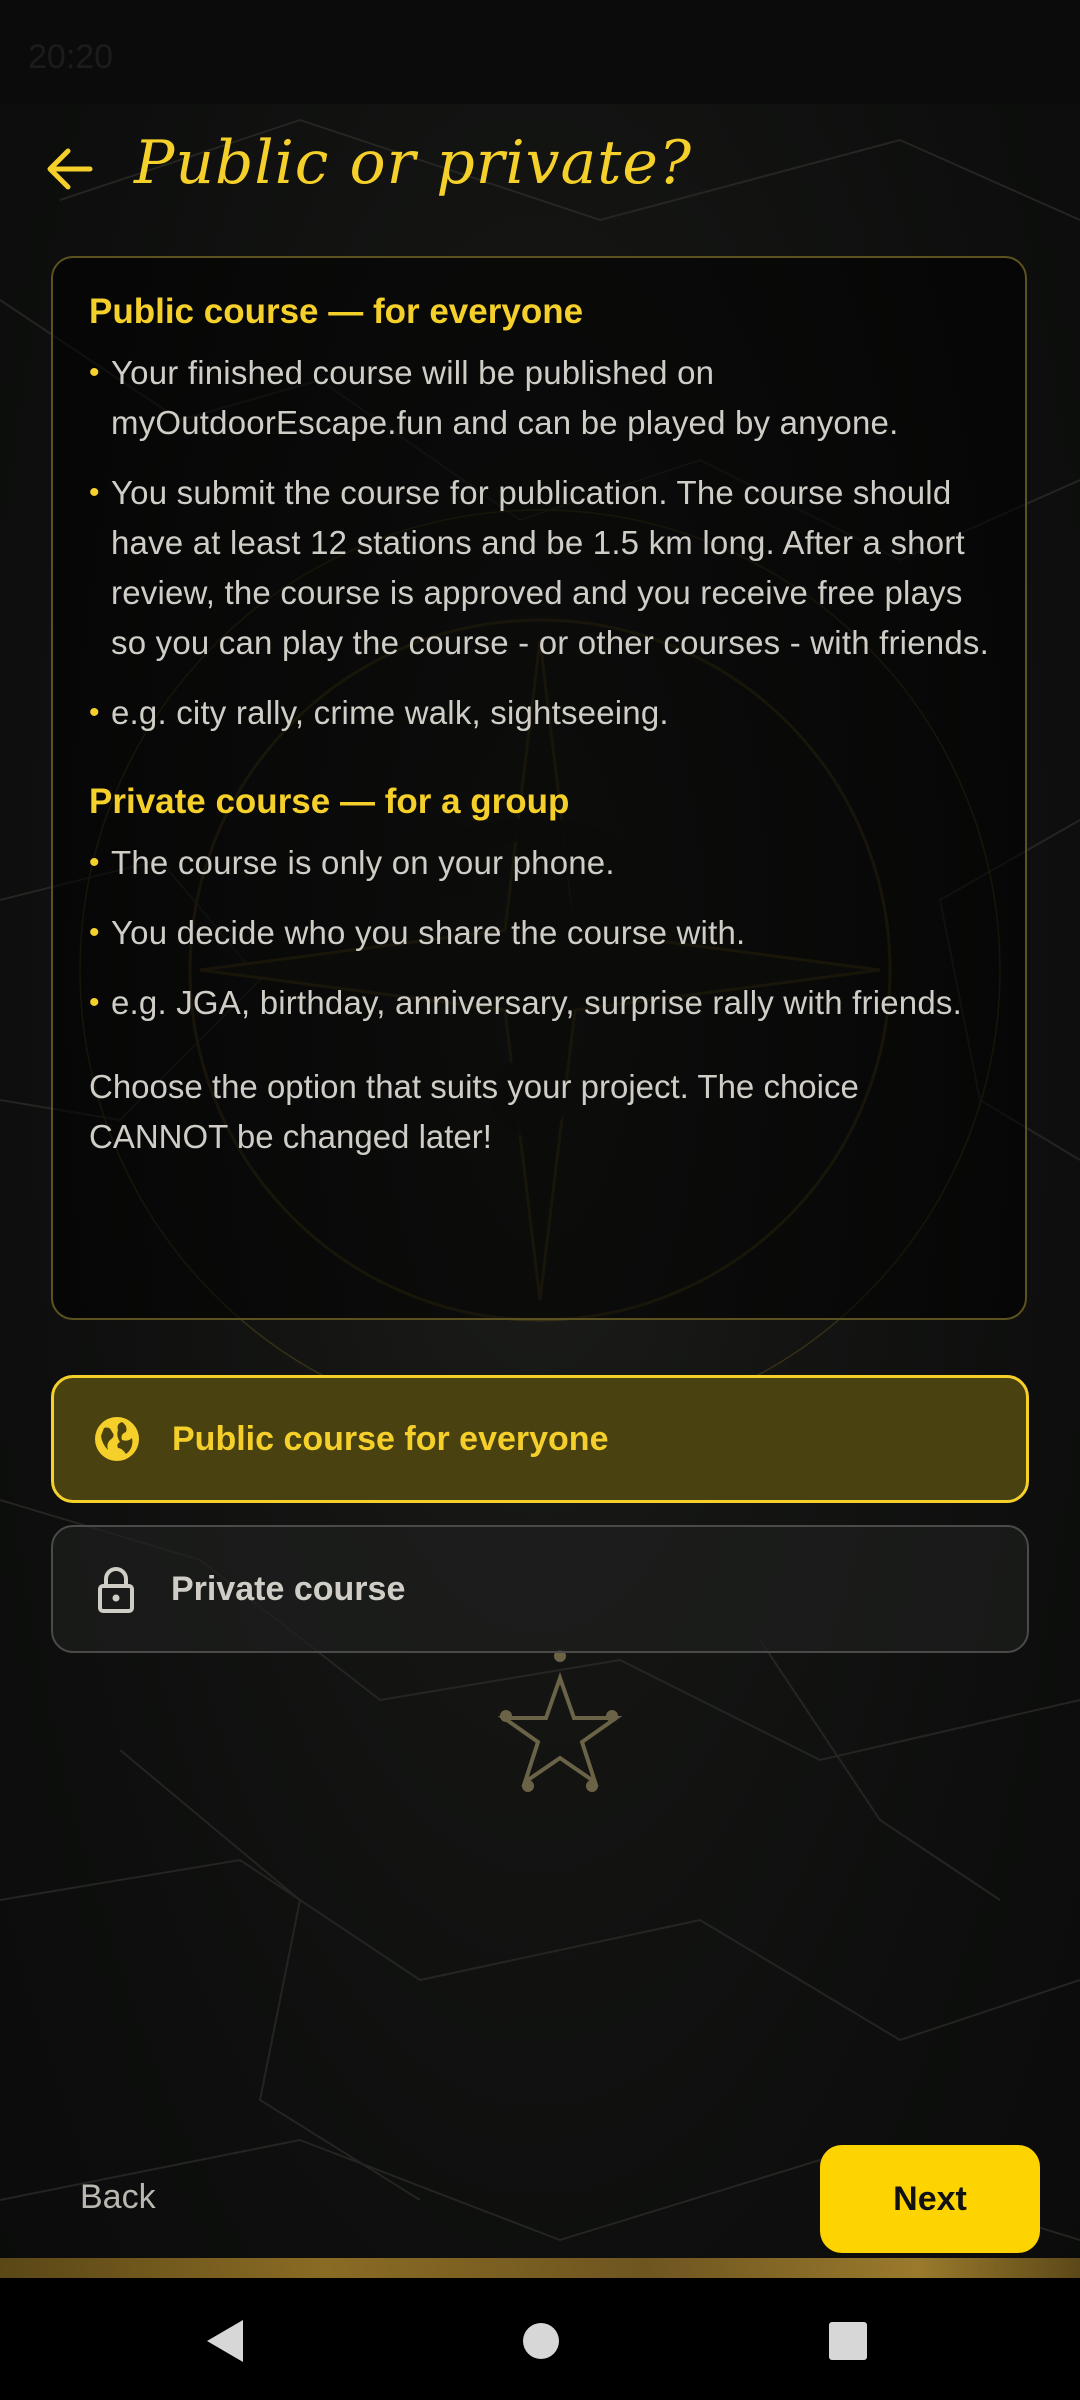 The height and width of the screenshot is (2400, 1080). What do you see at coordinates (118, 2197) in the screenshot?
I see `back-button: Back` at bounding box center [118, 2197].